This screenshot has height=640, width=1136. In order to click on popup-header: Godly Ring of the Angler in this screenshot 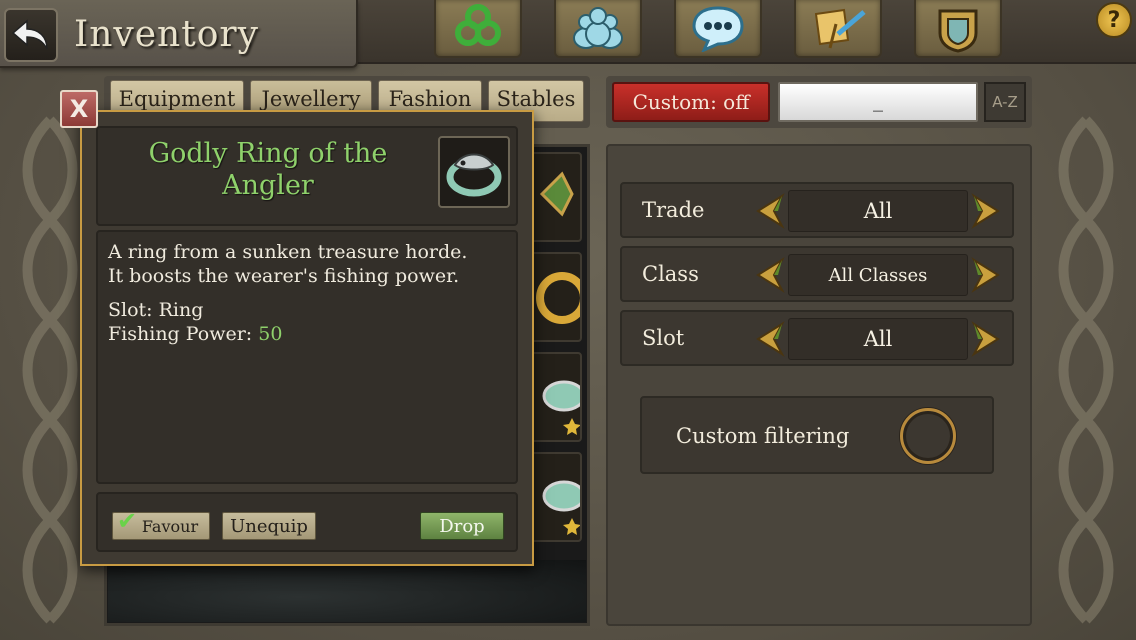, I will do `click(307, 176)`.